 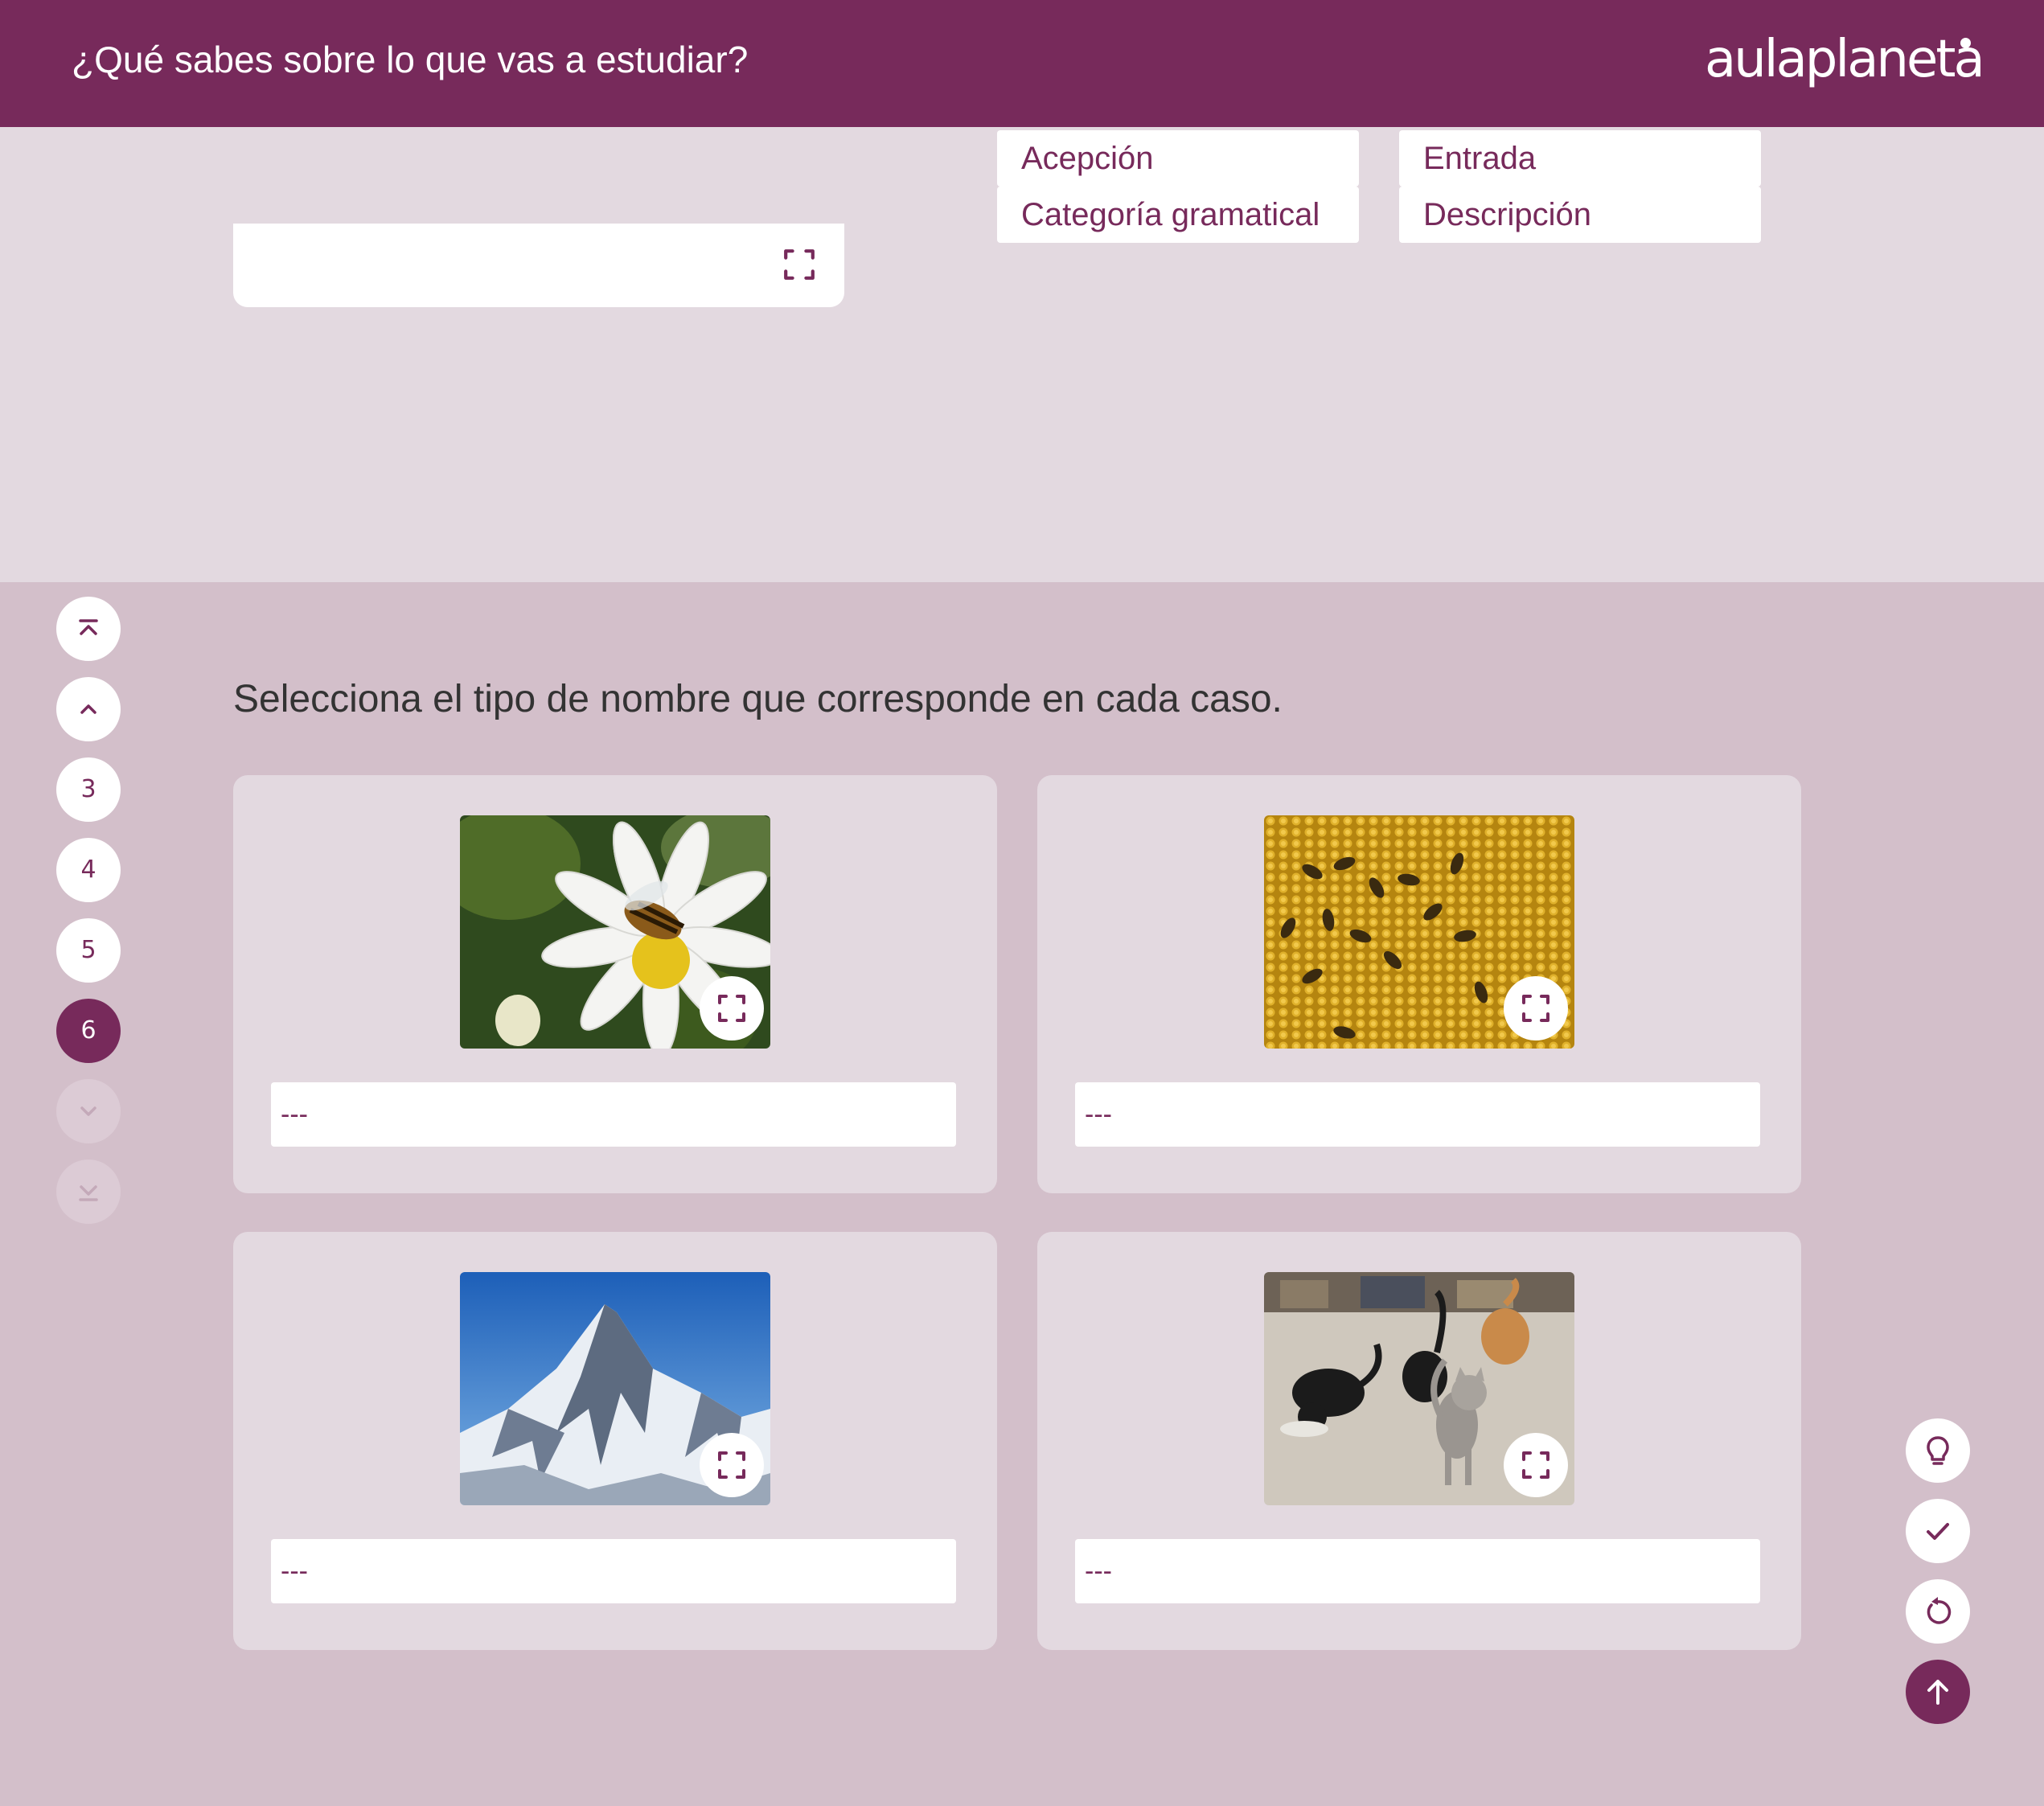 I want to click on answer-card-1: ---, so click(x=615, y=984).